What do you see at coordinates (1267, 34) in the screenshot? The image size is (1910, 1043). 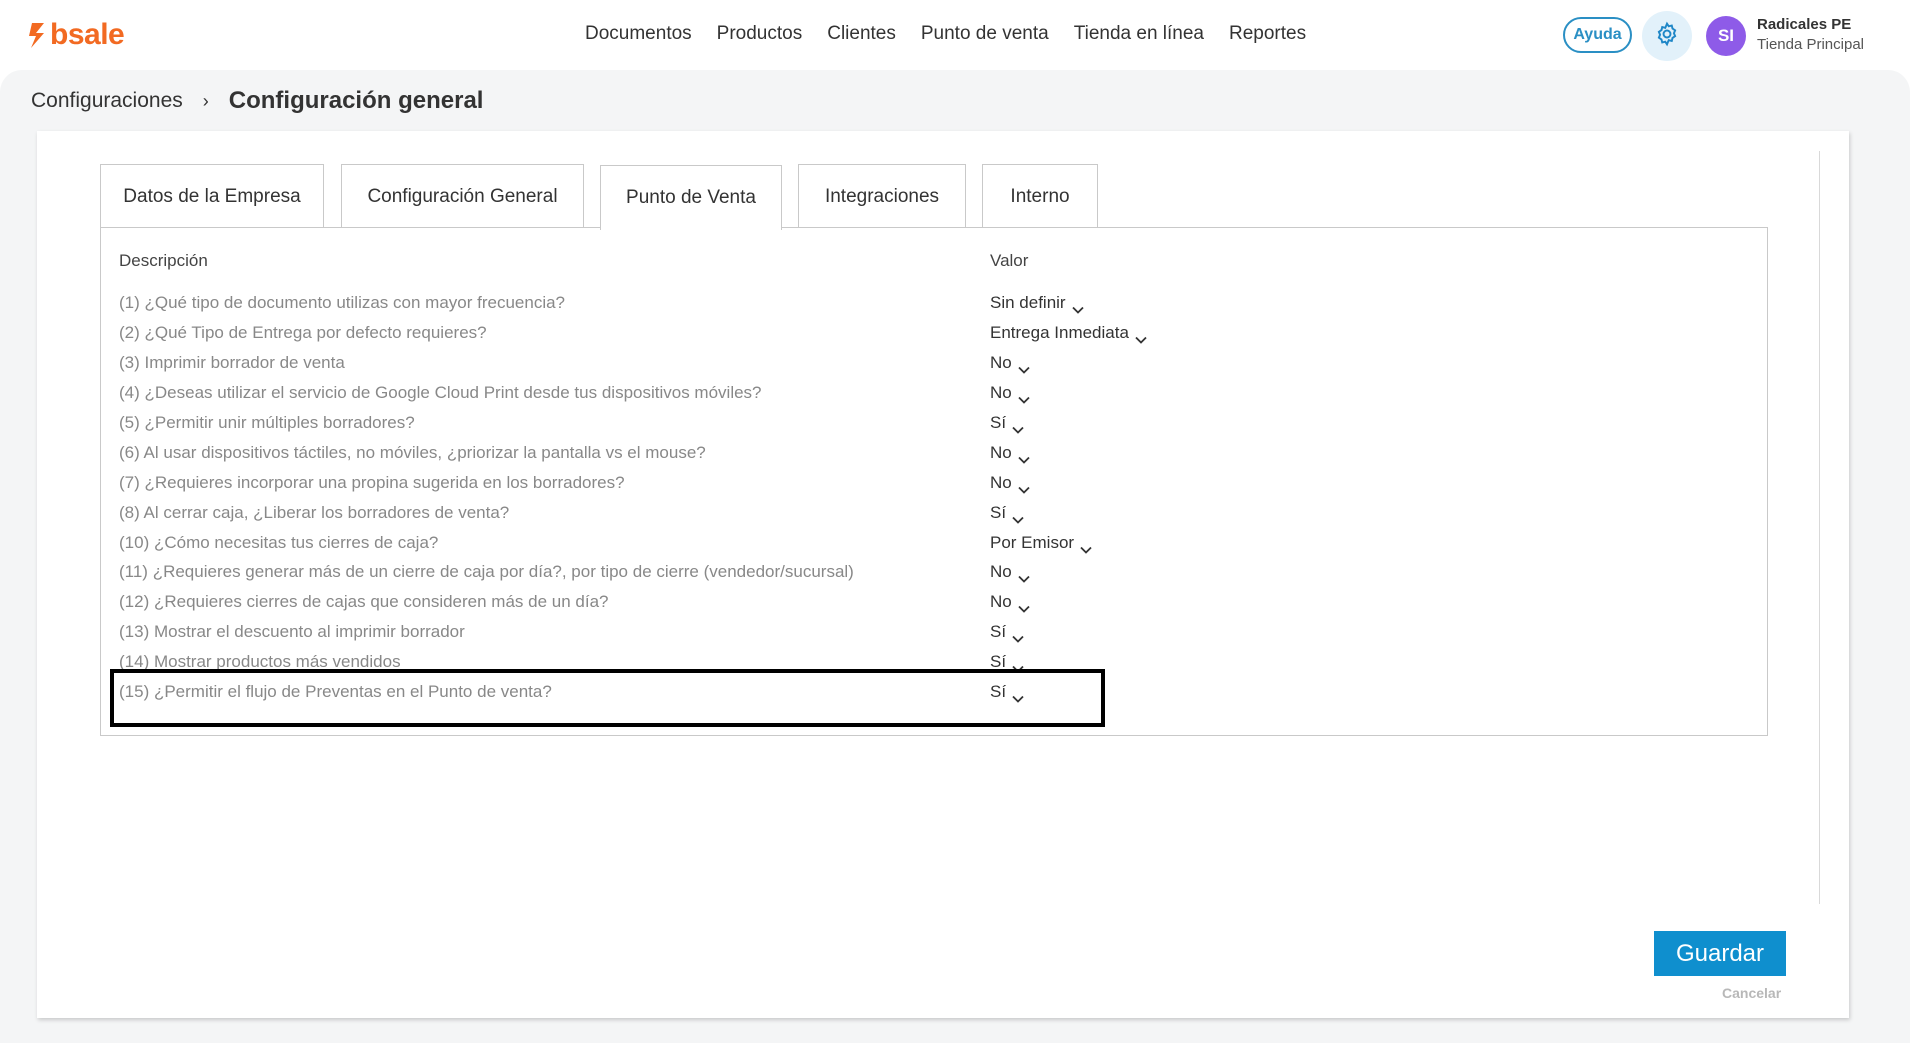 I see `nav-item-reportes: Reportes` at bounding box center [1267, 34].